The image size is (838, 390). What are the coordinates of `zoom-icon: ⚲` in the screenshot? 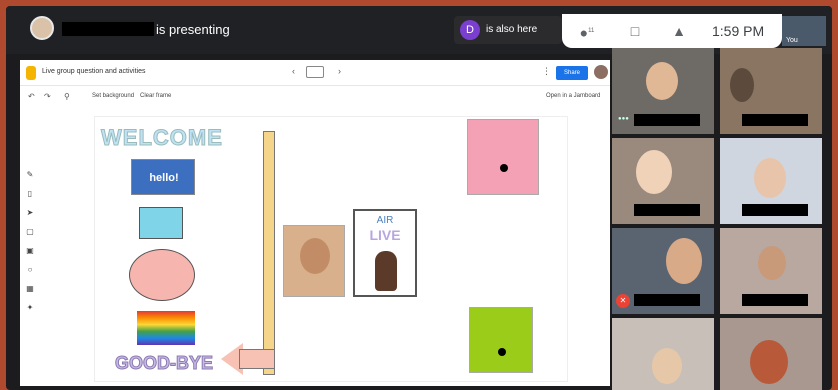 It's located at (67, 96).